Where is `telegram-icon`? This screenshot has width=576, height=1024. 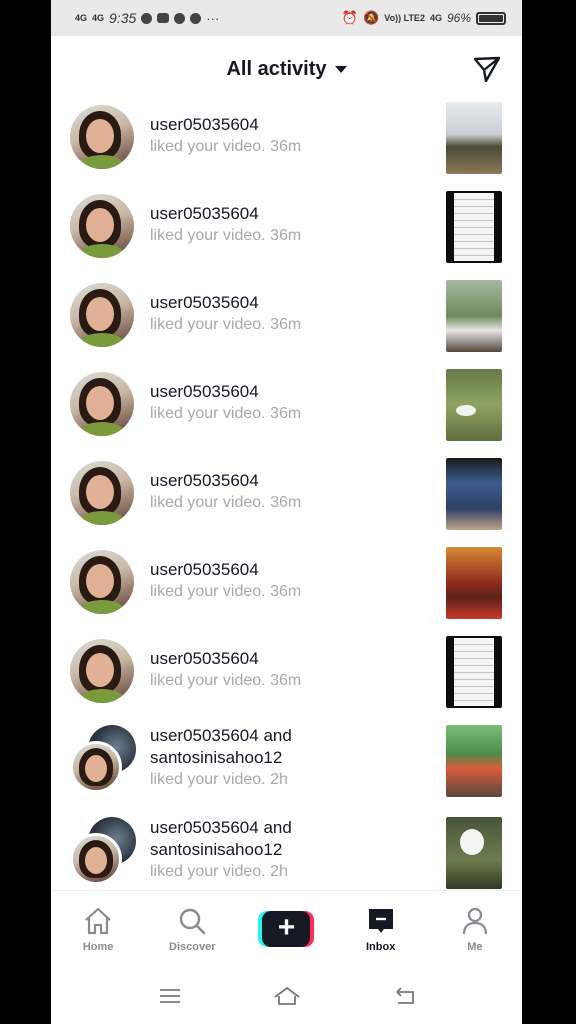 telegram-icon is located at coordinates (147, 18).